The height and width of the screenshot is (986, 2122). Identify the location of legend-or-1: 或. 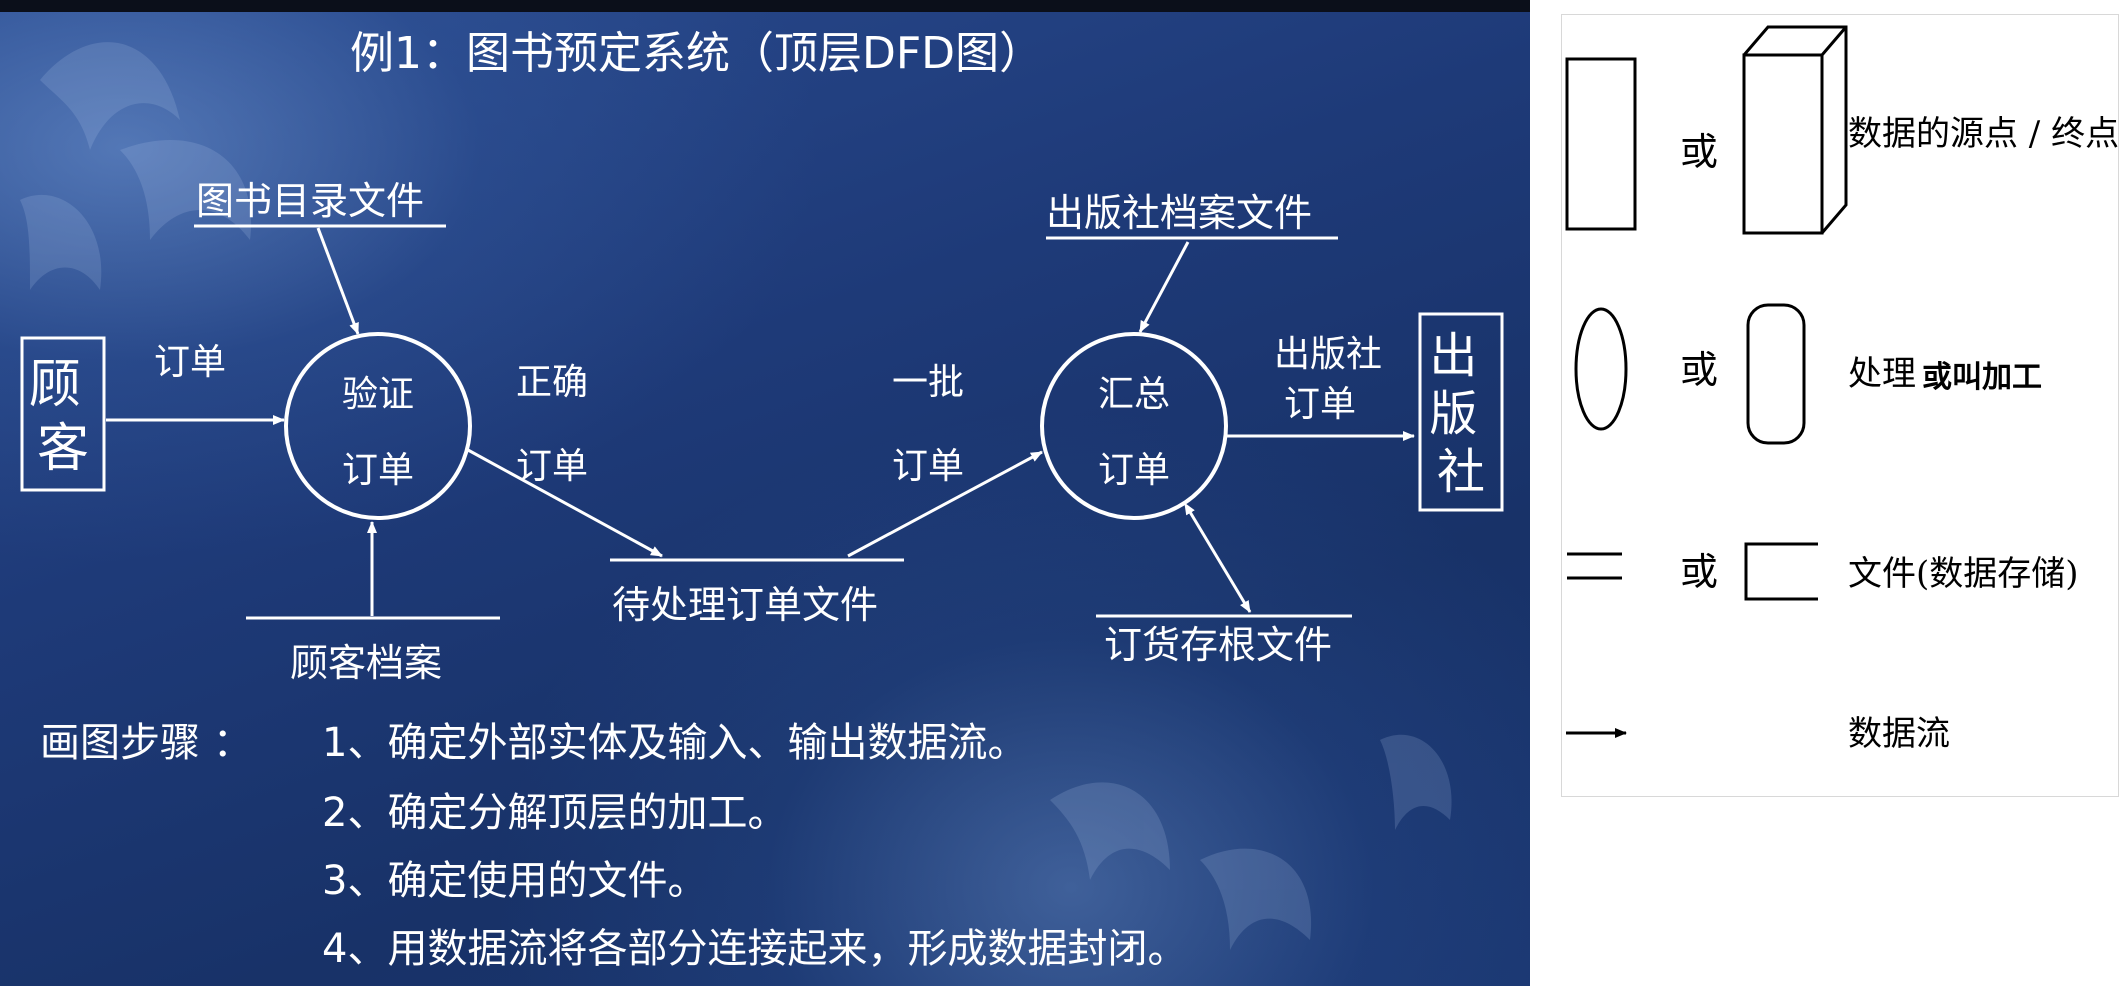
(1699, 152).